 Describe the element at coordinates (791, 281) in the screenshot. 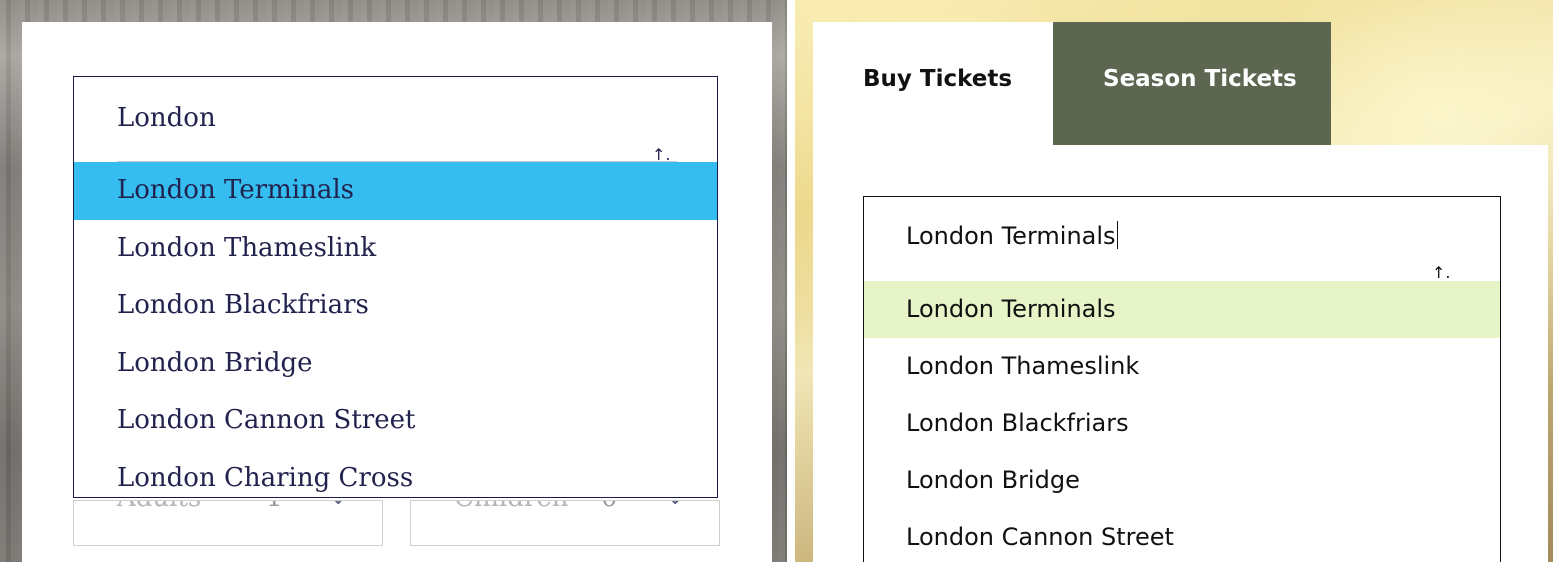

I see `panel-divider` at that location.